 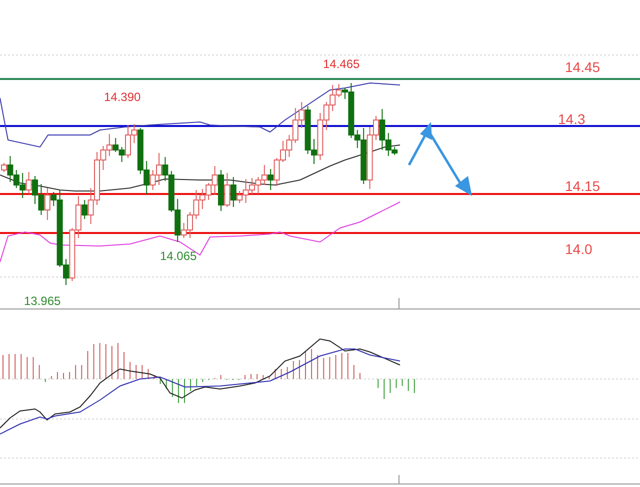 I want to click on level-label: 14.45, so click(x=582, y=67).